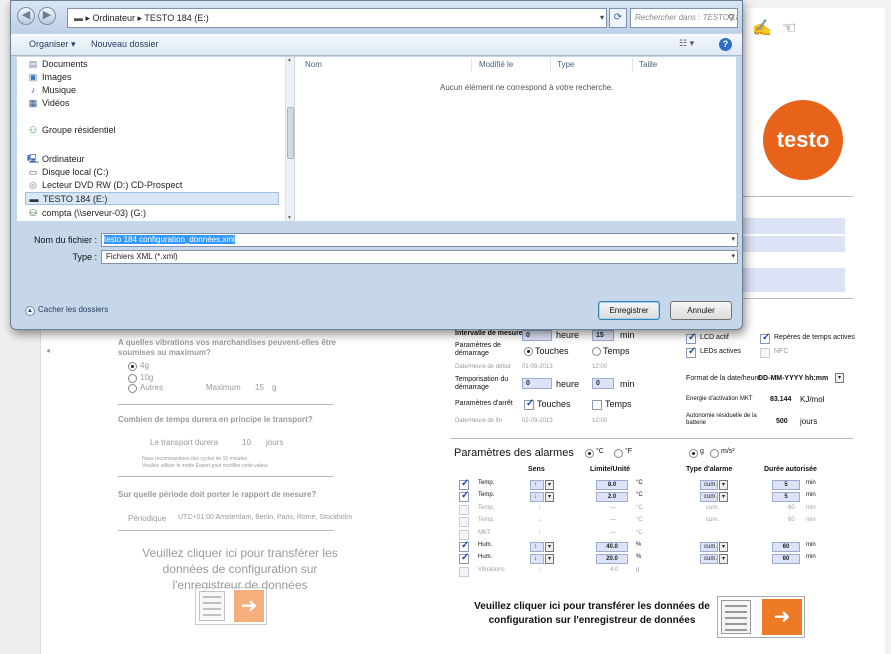 Image resolution: width=891 pixels, height=654 pixels. I want to click on duration-value: 10, so click(246, 442).